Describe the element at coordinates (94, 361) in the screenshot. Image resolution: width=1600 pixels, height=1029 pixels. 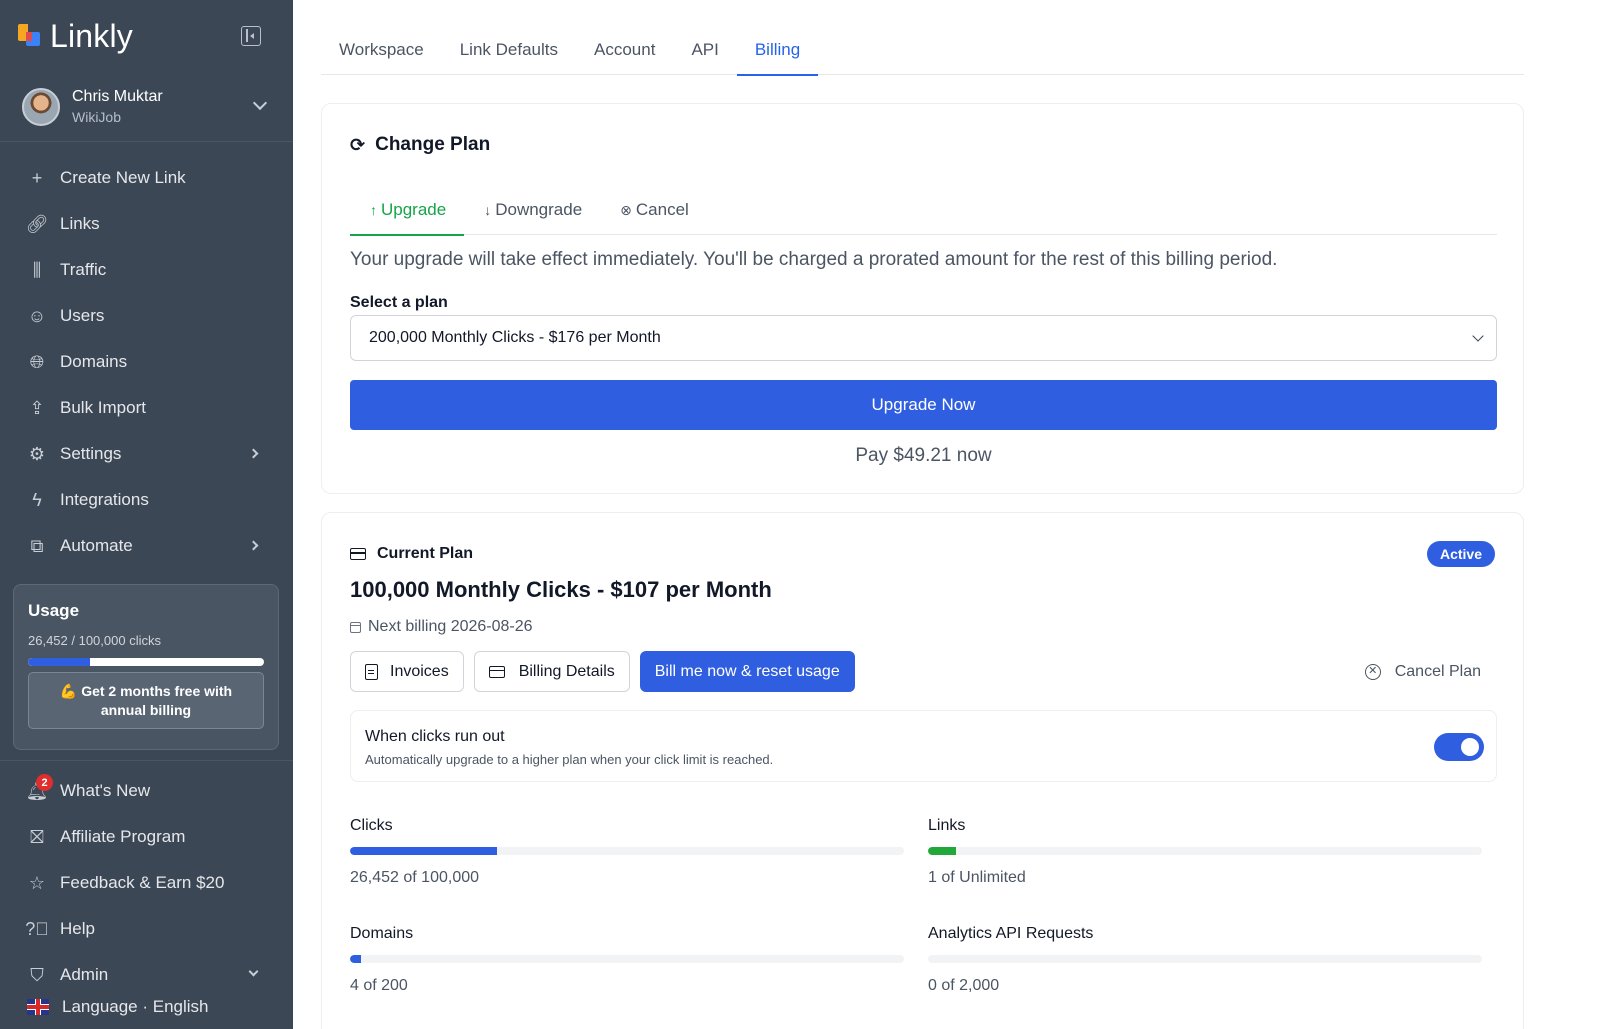
I see `sidebar-item-label: Domains` at that location.